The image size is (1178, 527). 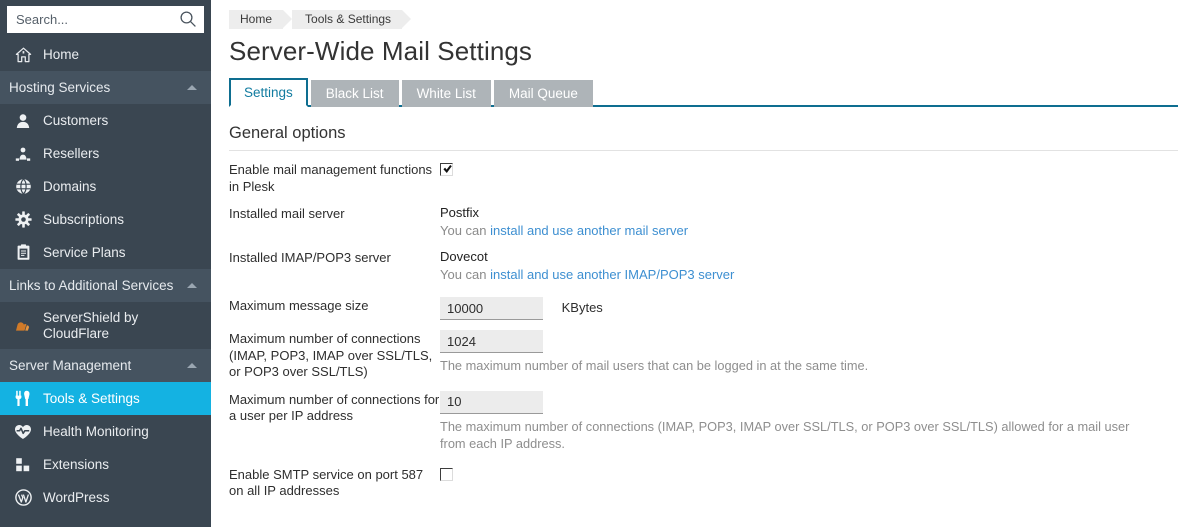 What do you see at coordinates (84, 252) in the screenshot?
I see `sidebar-item-label: Service Plans` at bounding box center [84, 252].